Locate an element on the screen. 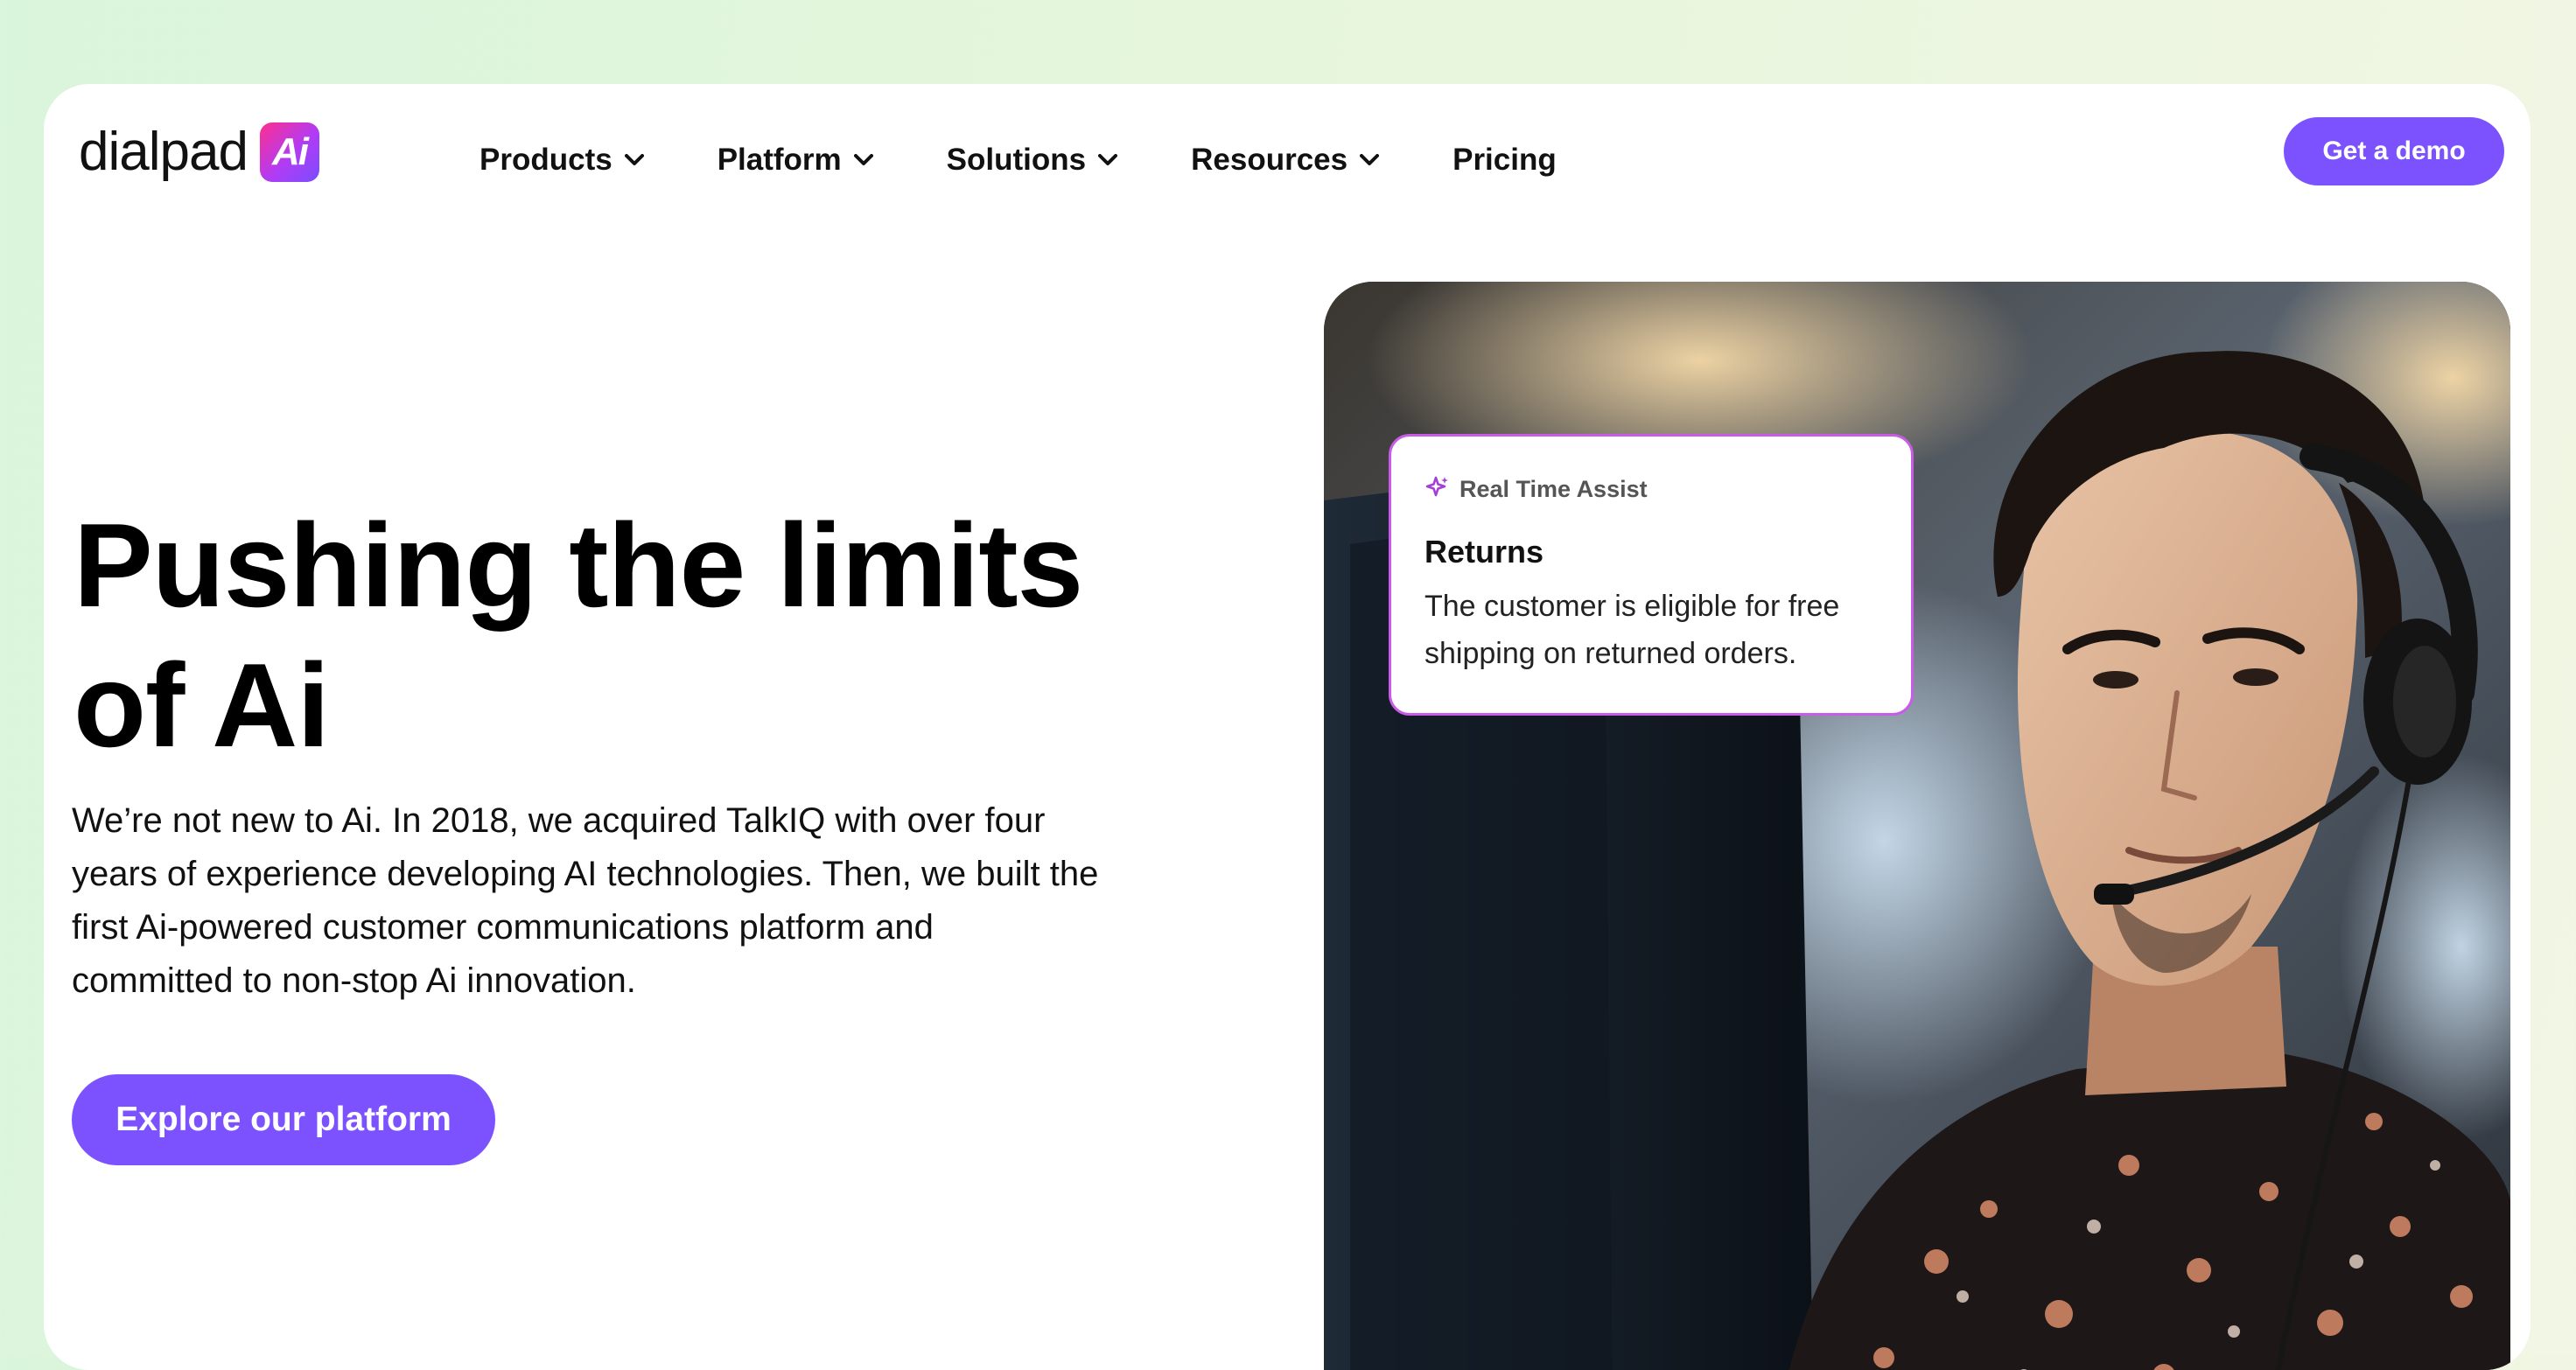 Image resolution: width=2576 pixels, height=1370 pixels. nav-item-products: Products is located at coordinates (562, 160).